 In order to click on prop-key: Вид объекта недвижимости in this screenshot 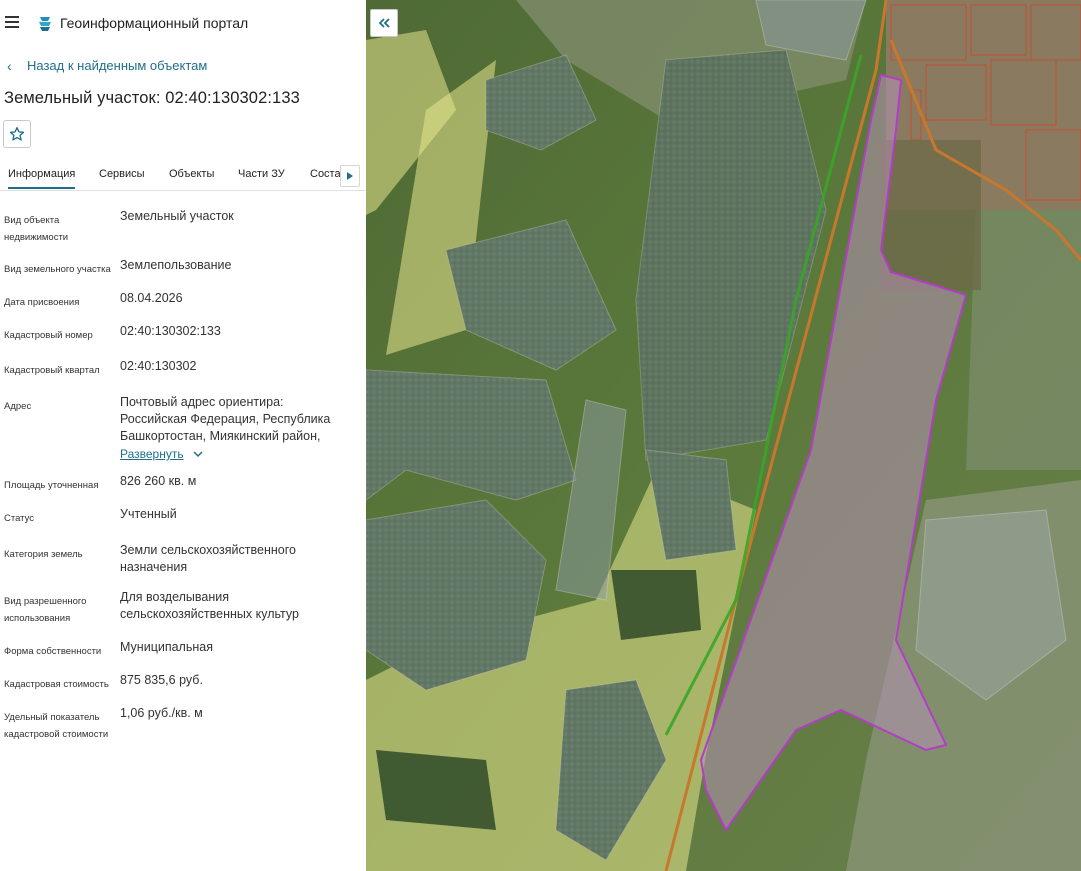, I will do `click(36, 229)`.